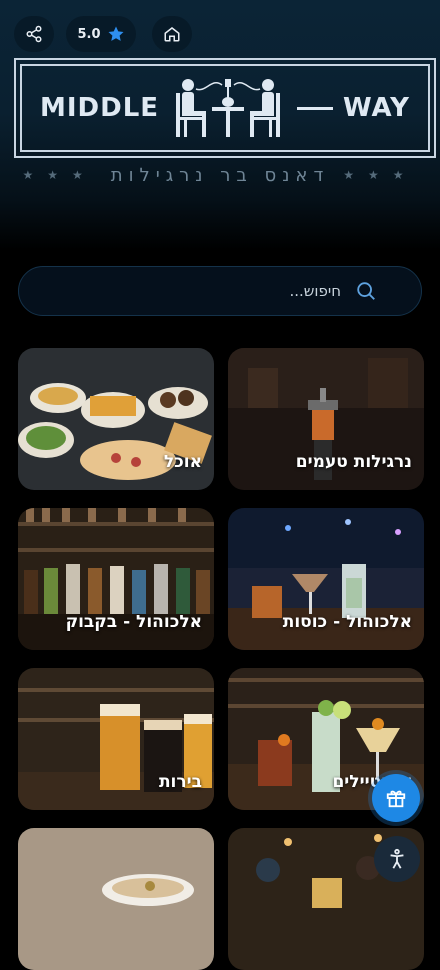 Image resolution: width=440 pixels, height=970 pixels. I want to click on category-card-hookah: נרגילות טעמים, so click(326, 419).